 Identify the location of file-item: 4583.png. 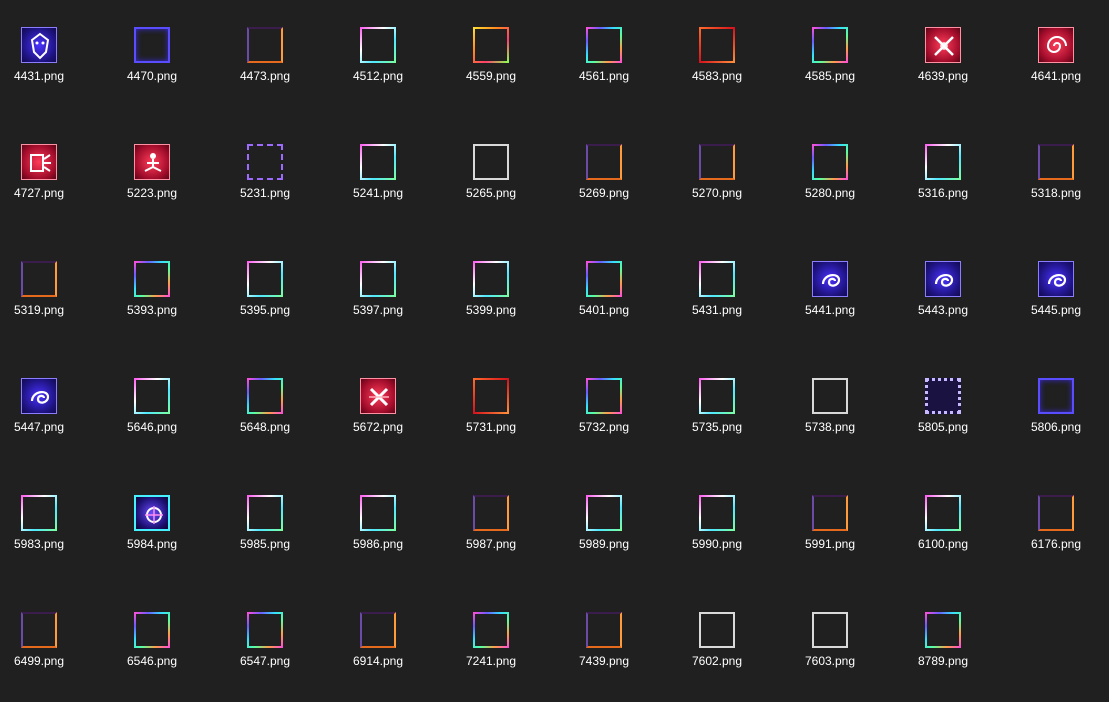
(717, 58).